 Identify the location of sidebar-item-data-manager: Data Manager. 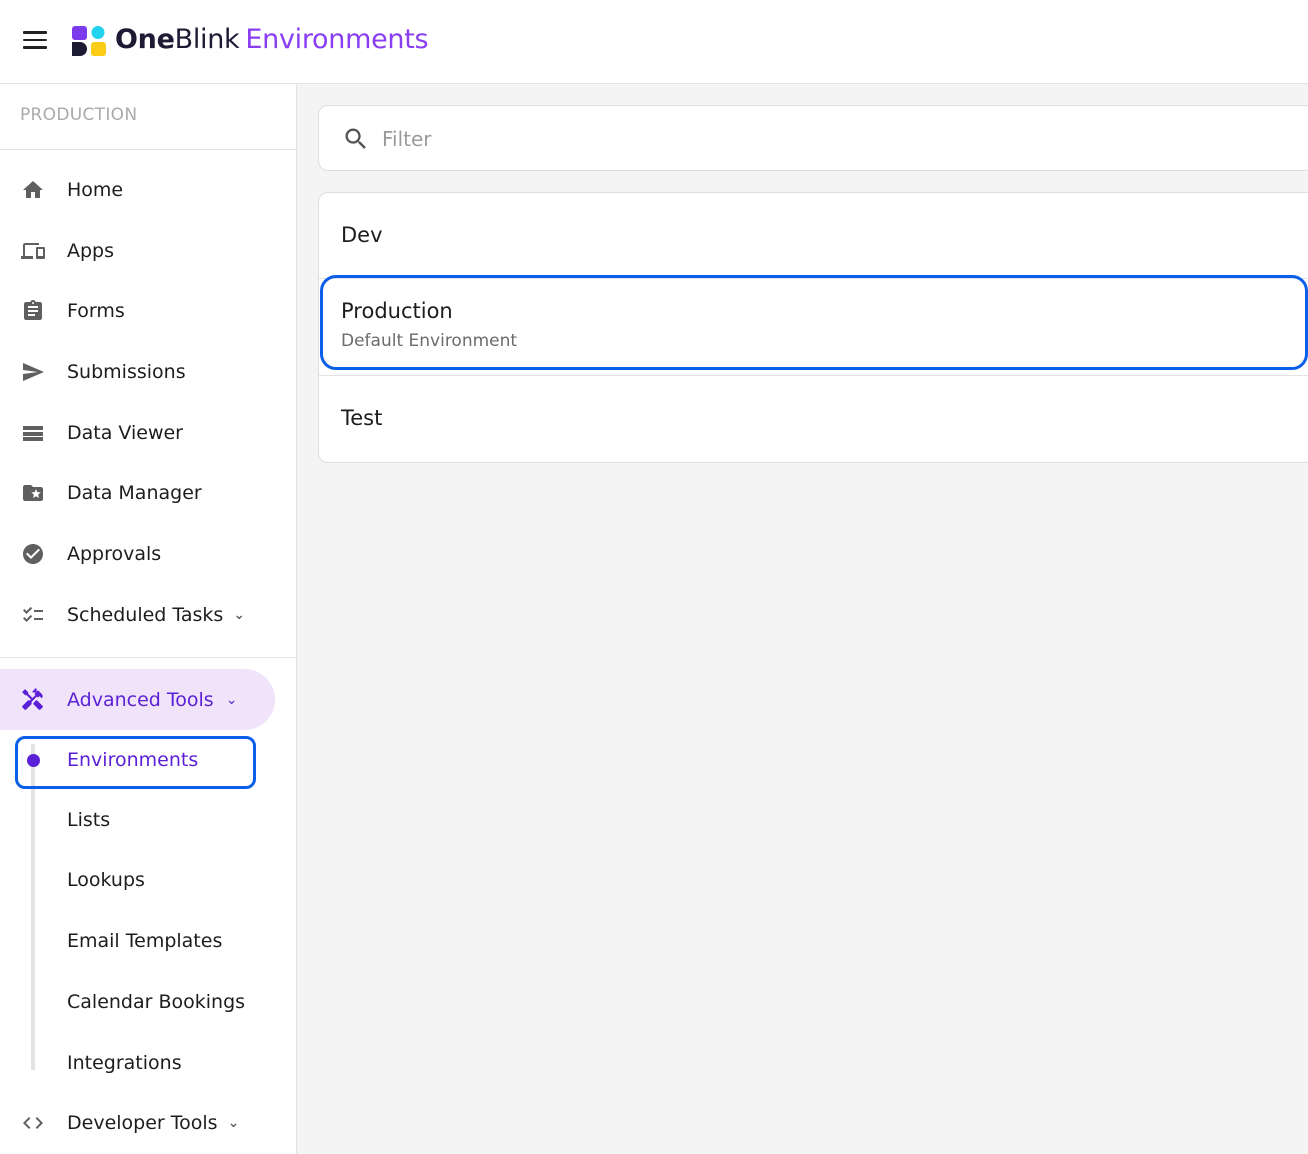
(148, 493).